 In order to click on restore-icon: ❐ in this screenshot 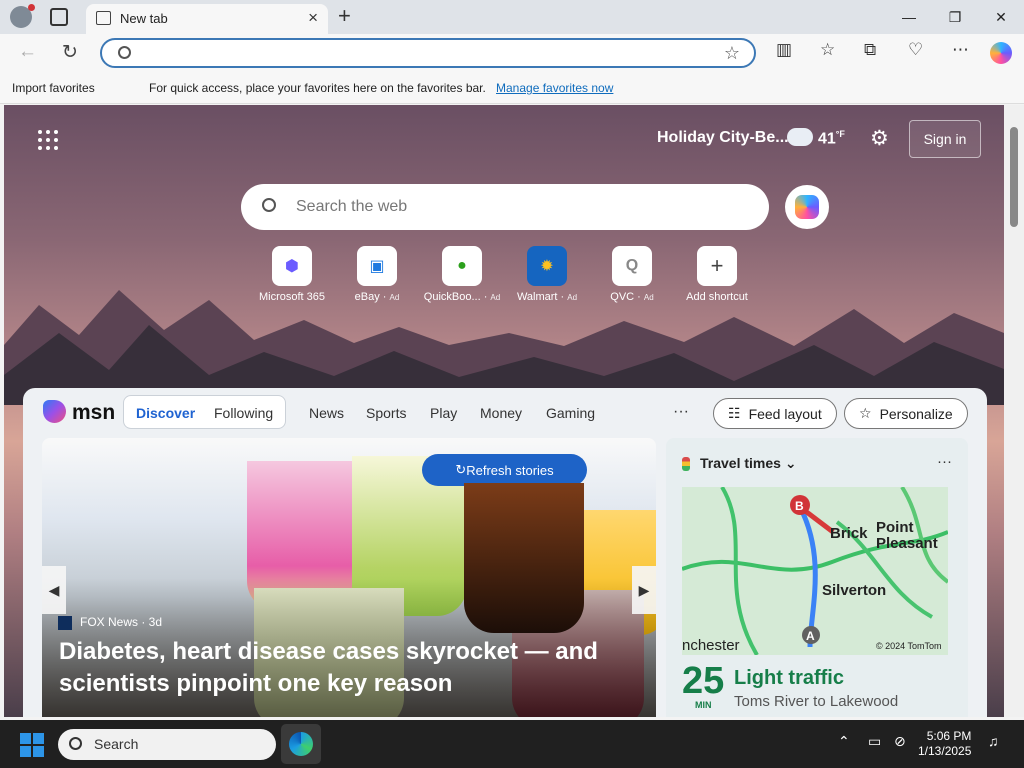, I will do `click(955, 17)`.